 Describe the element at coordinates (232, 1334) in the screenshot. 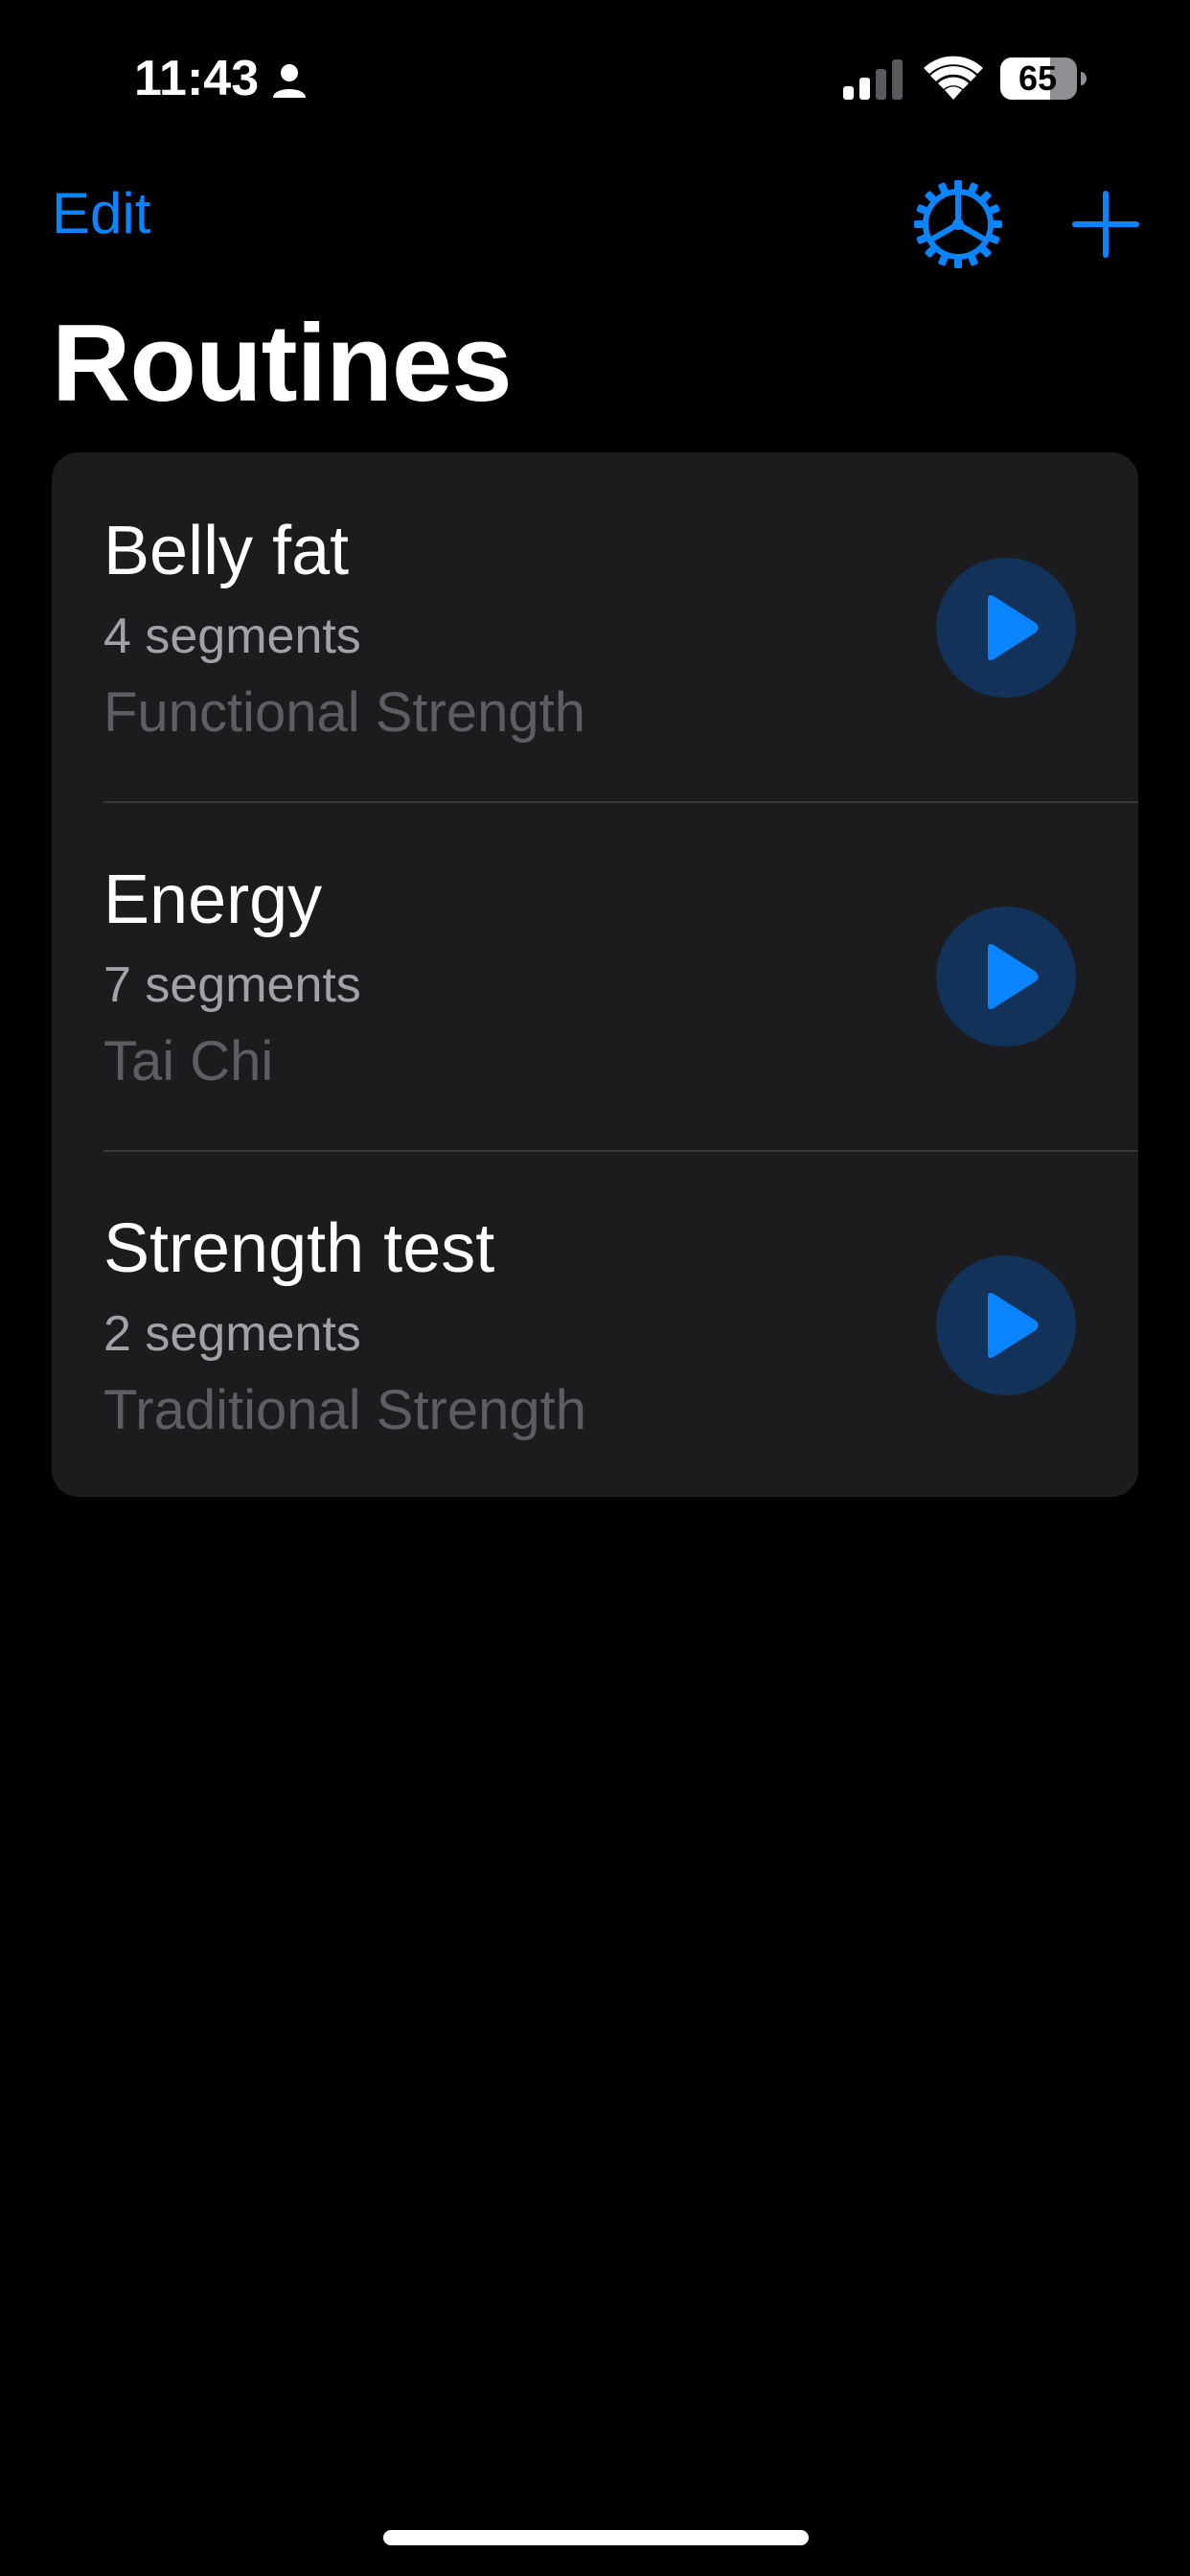

I see `routine-segments: 2 segments` at that location.